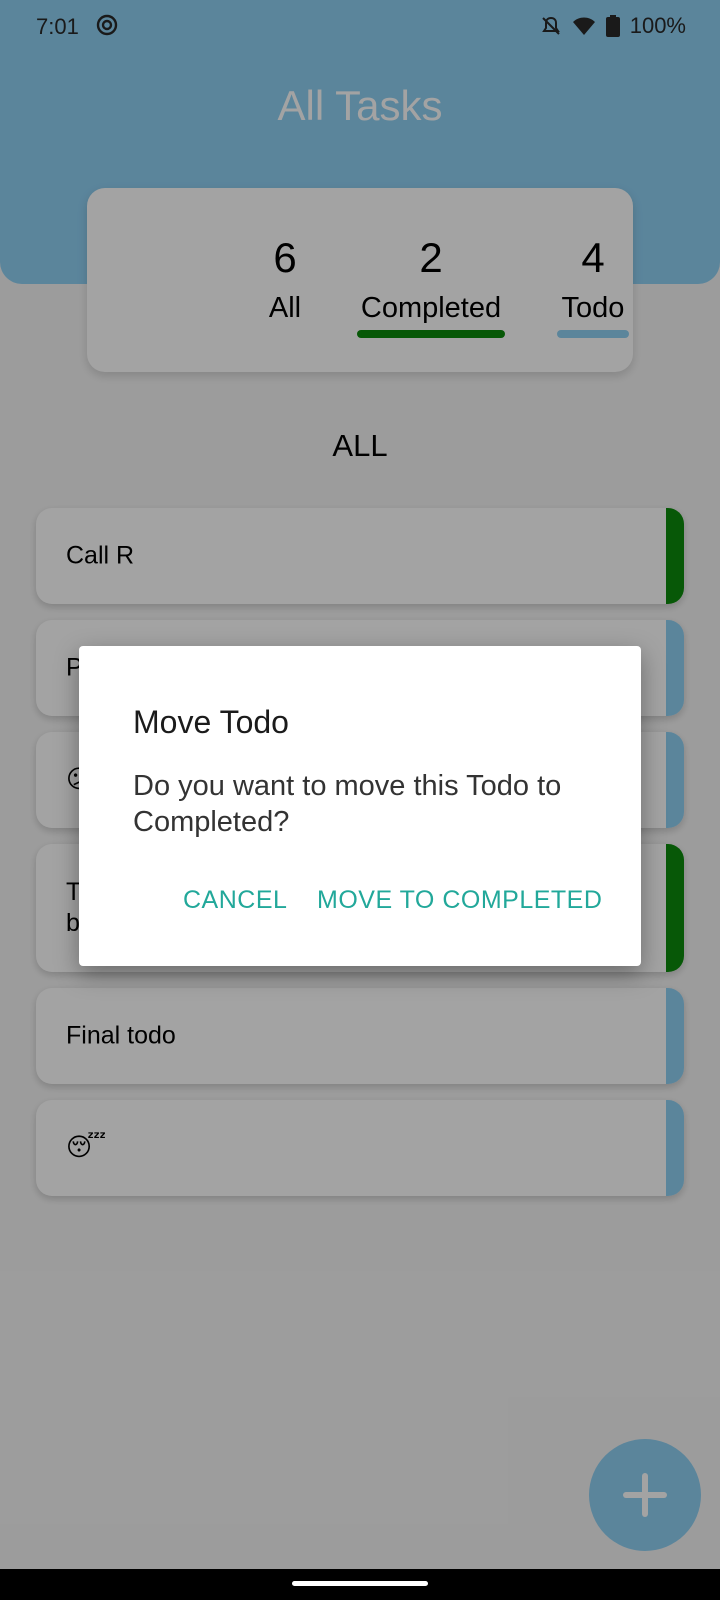  I want to click on navigation-bar, so click(360, 1584).